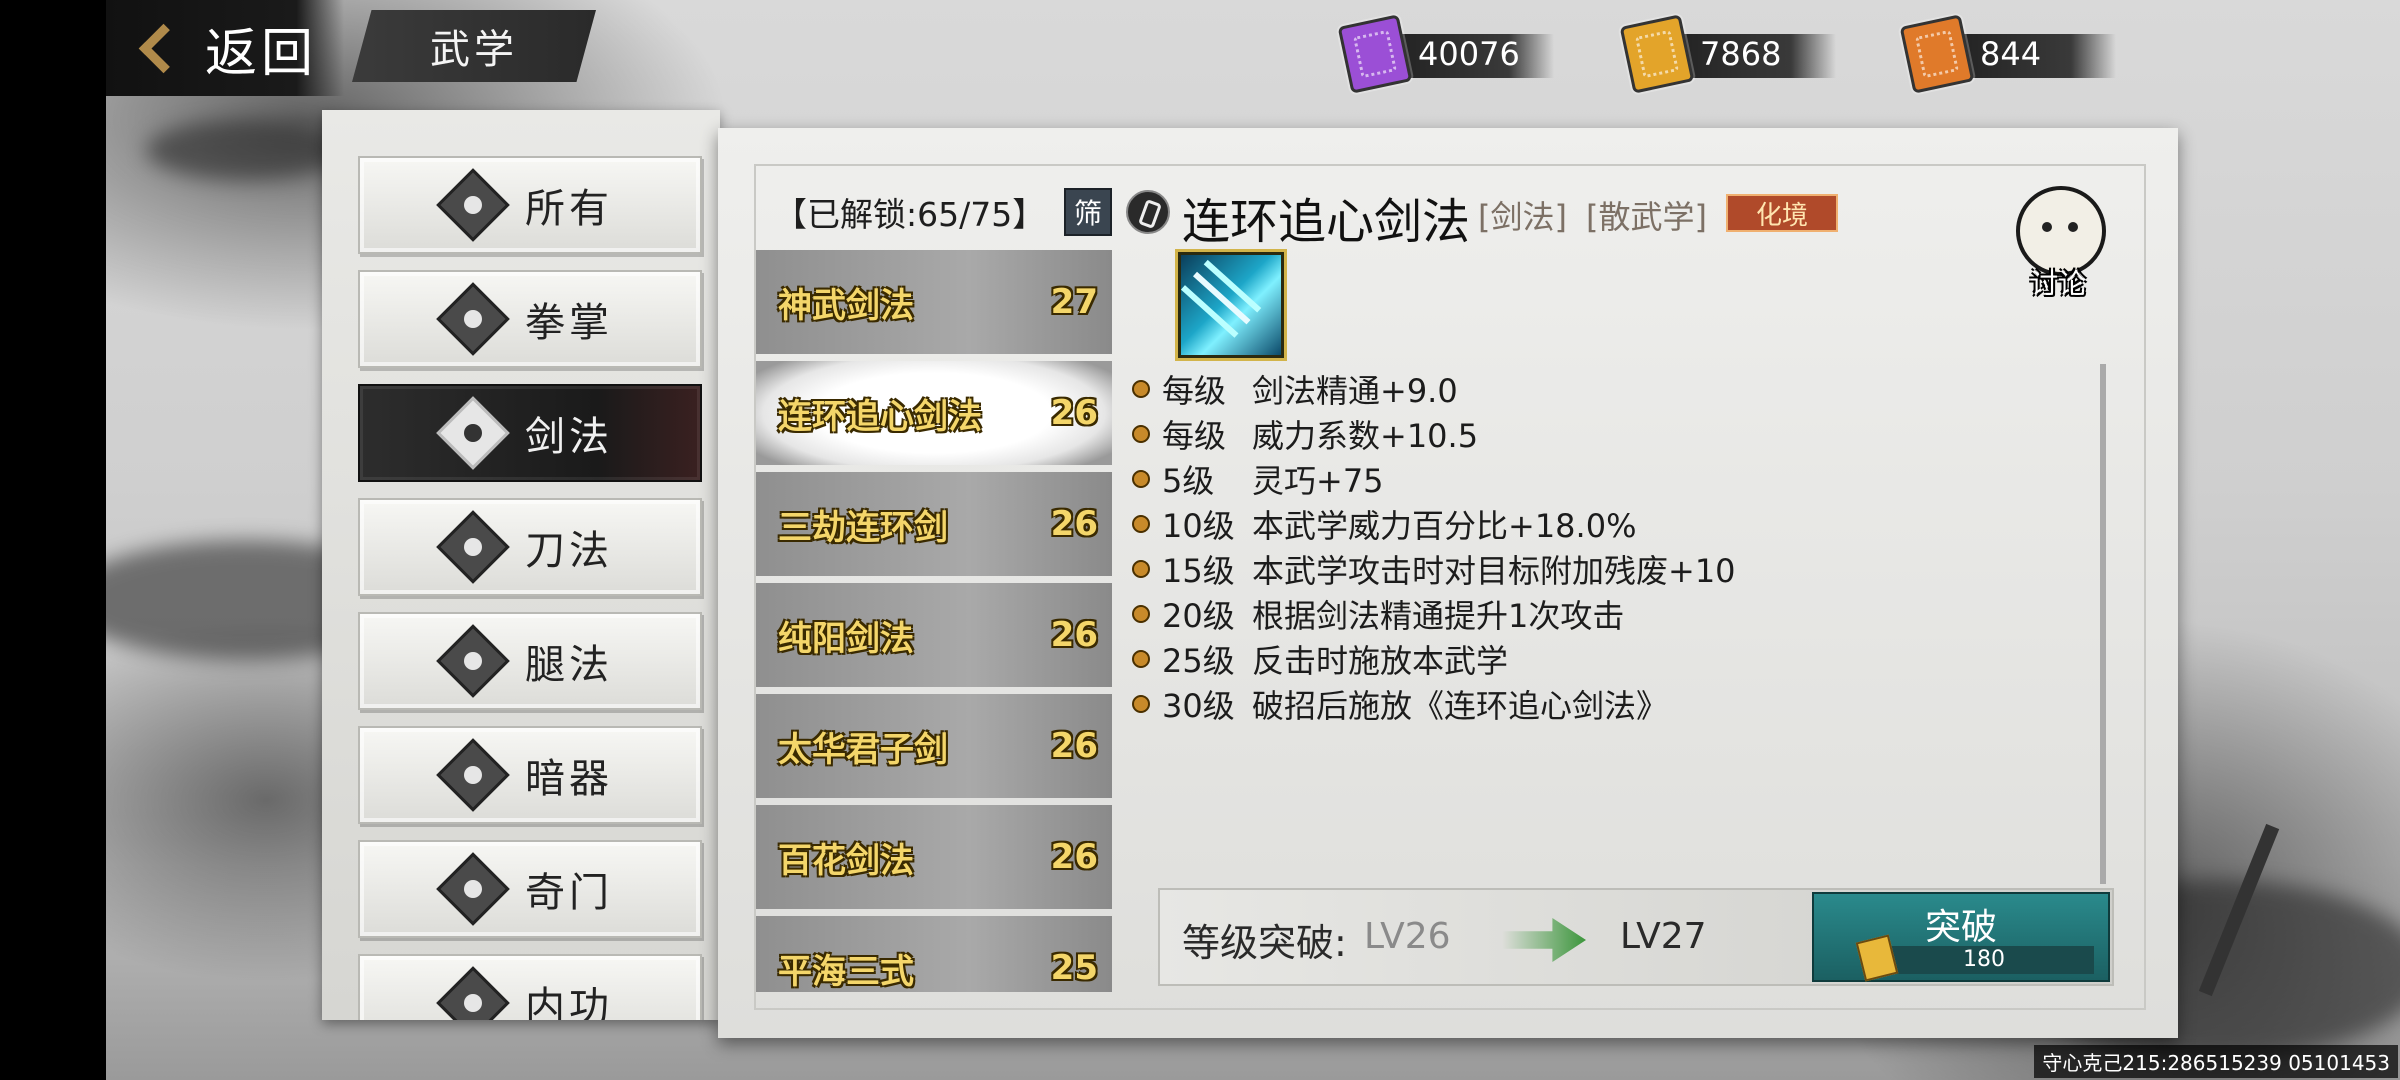  What do you see at coordinates (1318, 480) in the screenshot?
I see `effect-text: 灵巧+75` at bounding box center [1318, 480].